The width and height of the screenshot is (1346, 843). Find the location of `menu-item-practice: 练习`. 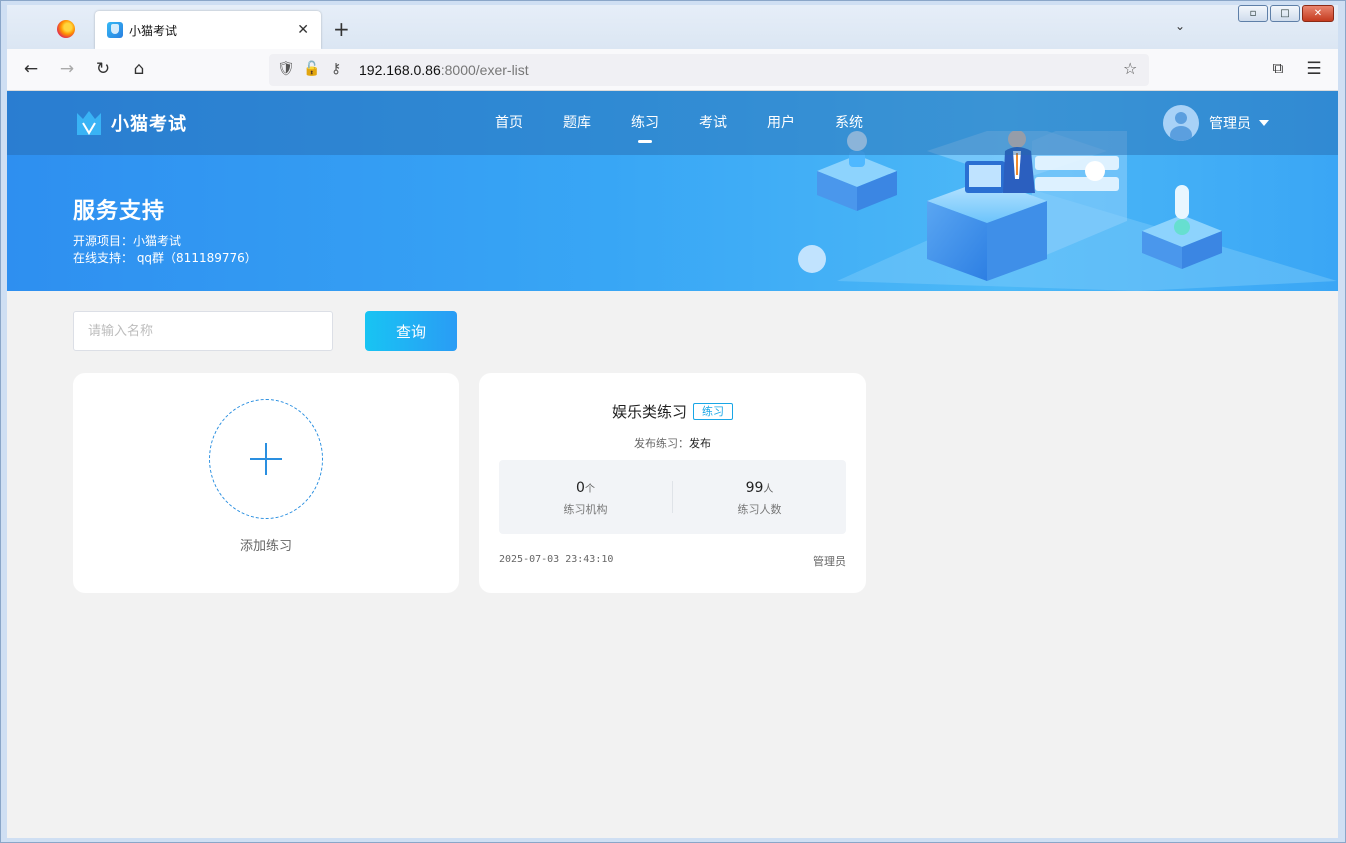

menu-item-practice: 练习 is located at coordinates (645, 123).